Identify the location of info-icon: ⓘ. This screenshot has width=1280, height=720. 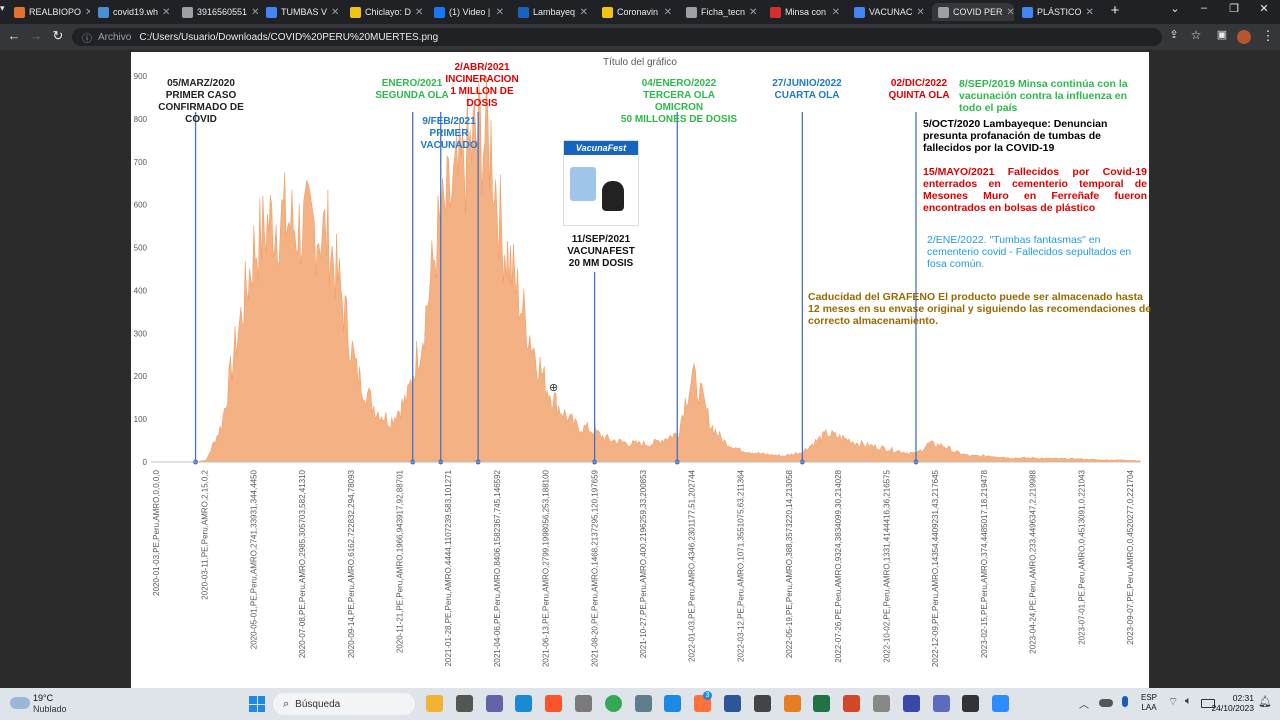
(87, 37).